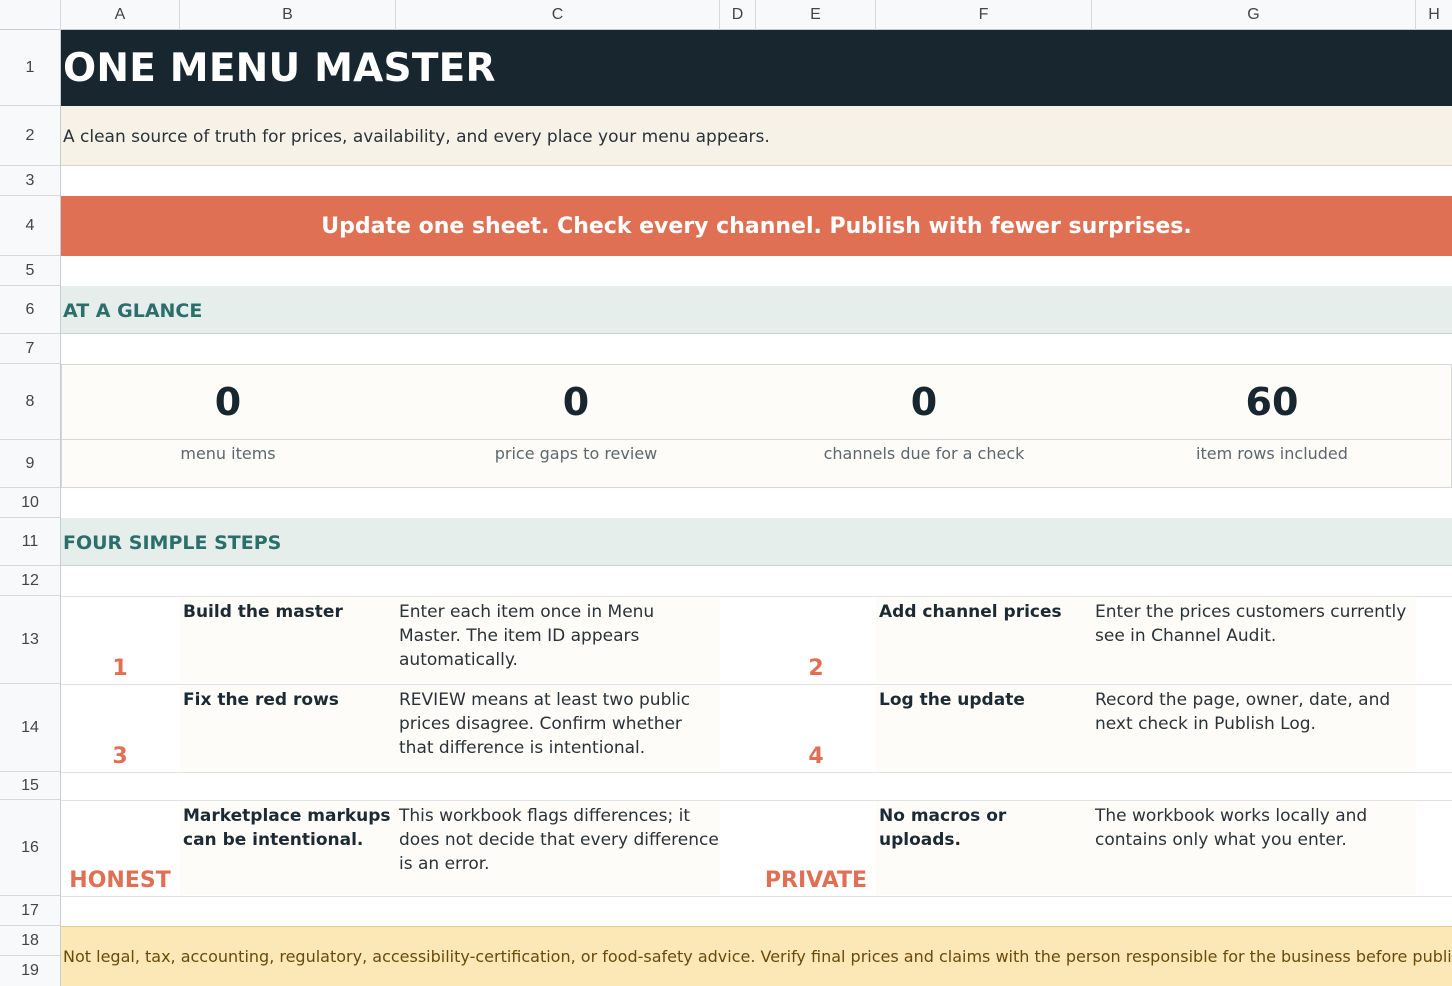 This screenshot has width=1452, height=986. I want to click on row-header-2: 2, so click(30, 136).